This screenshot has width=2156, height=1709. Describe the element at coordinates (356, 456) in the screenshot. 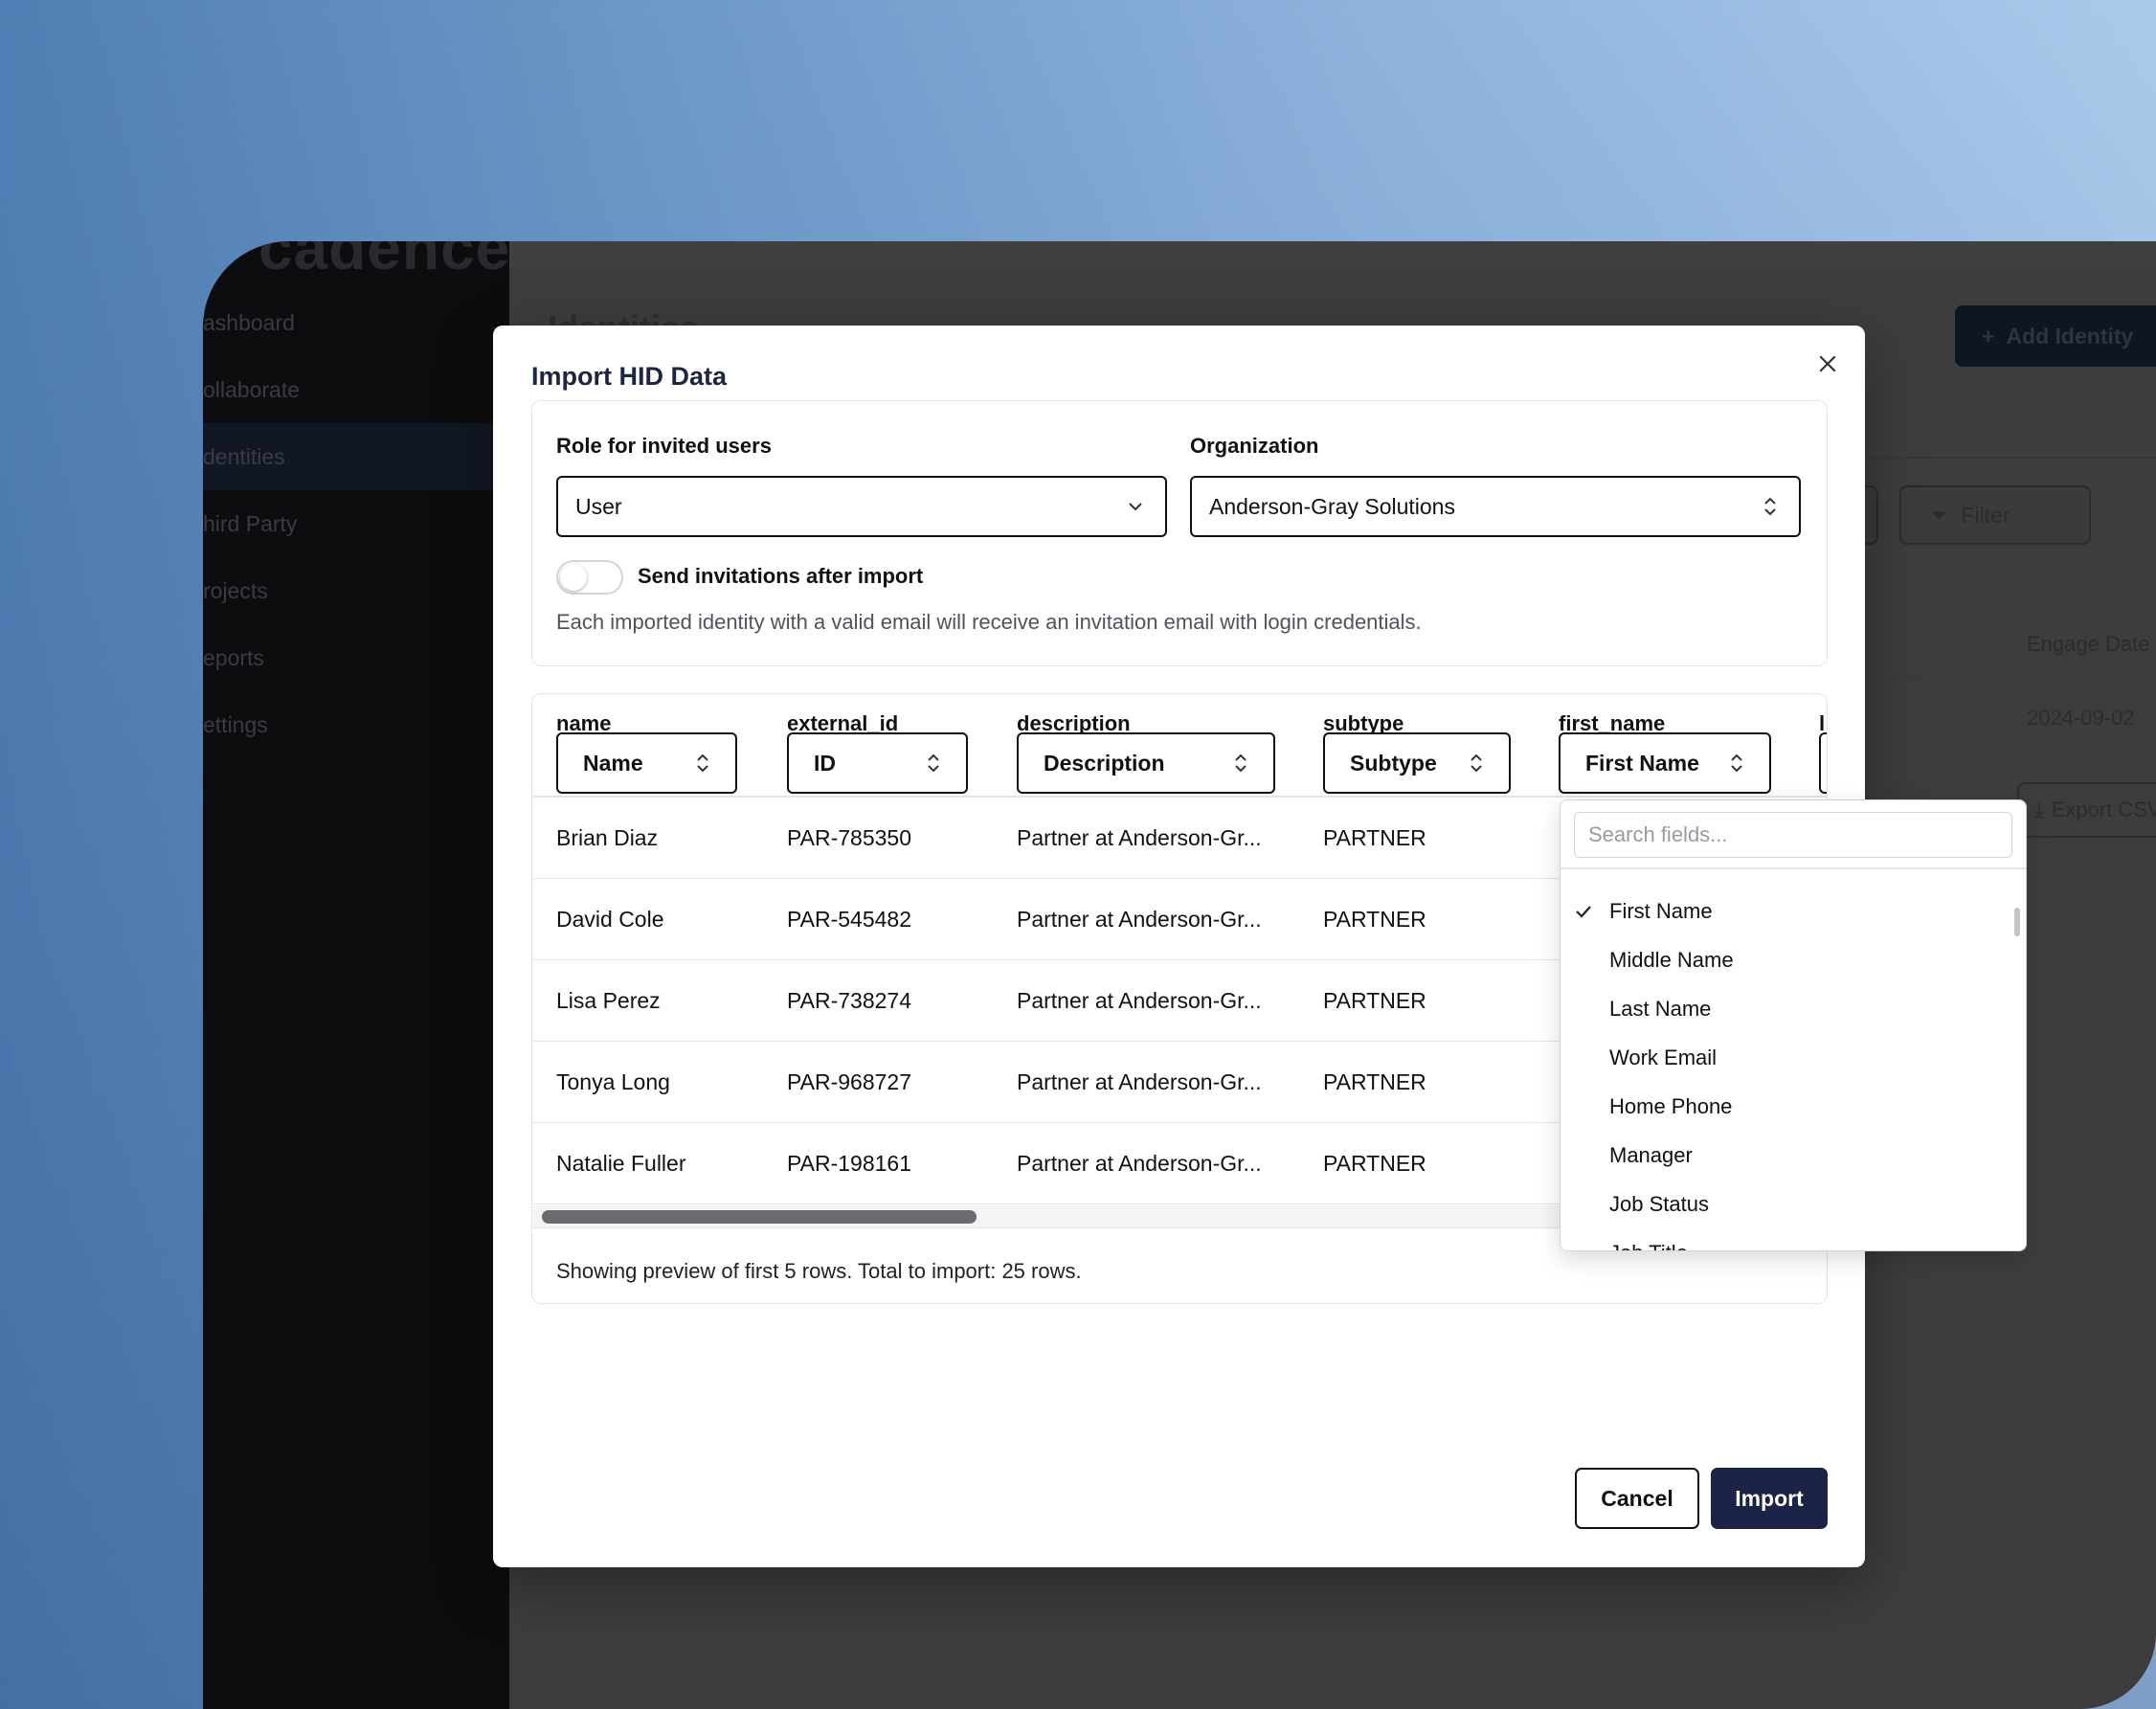

I see `sidebar-item-identities: dentities` at that location.